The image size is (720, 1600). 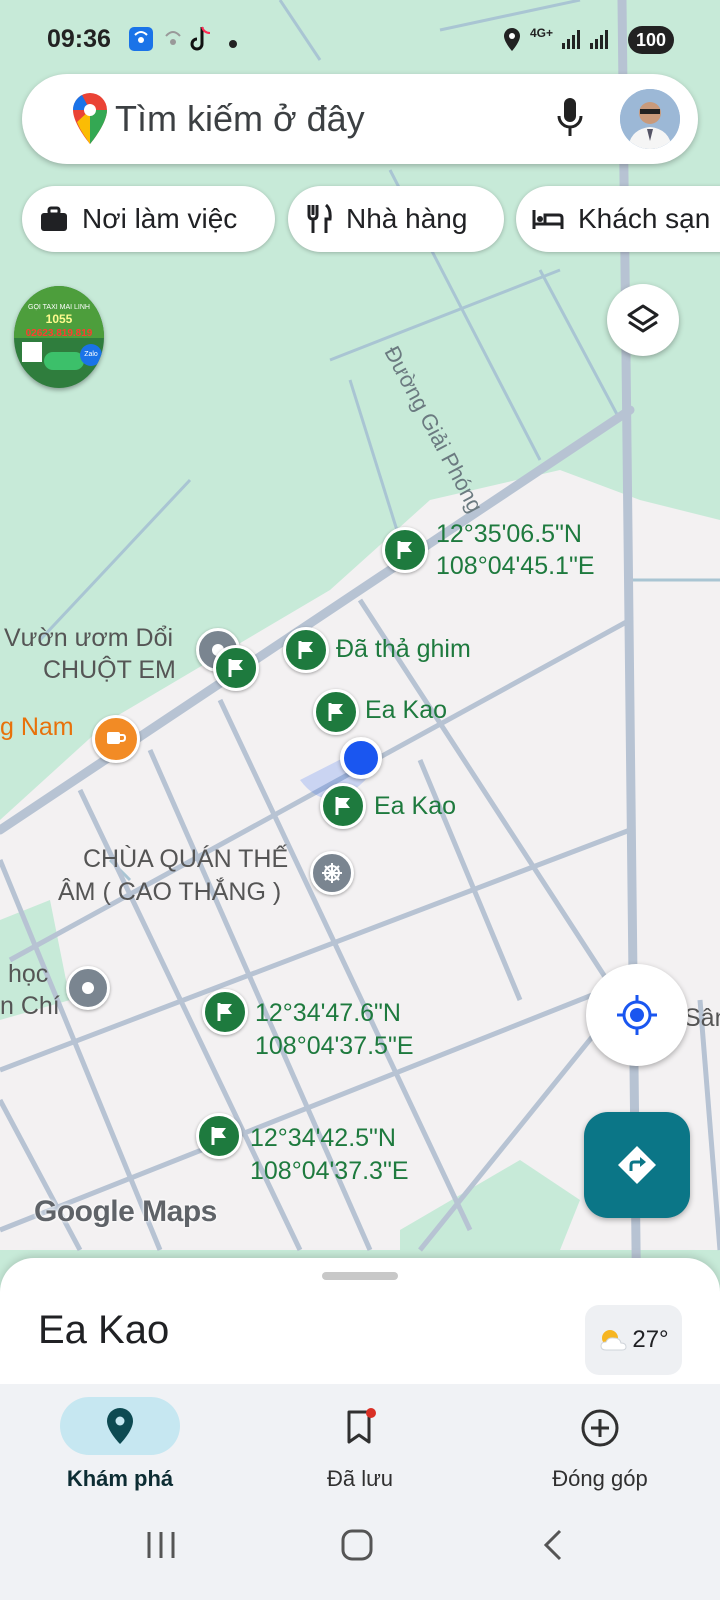 I want to click on layers-button, so click(x=643, y=320).